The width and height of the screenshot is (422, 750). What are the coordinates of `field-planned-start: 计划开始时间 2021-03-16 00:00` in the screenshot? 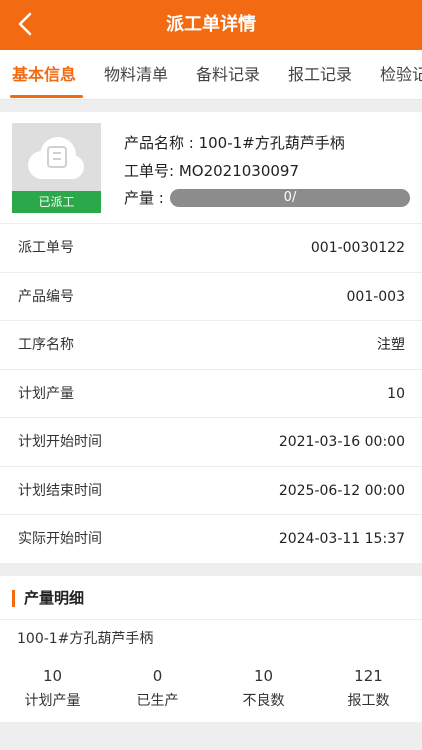 It's located at (211, 442).